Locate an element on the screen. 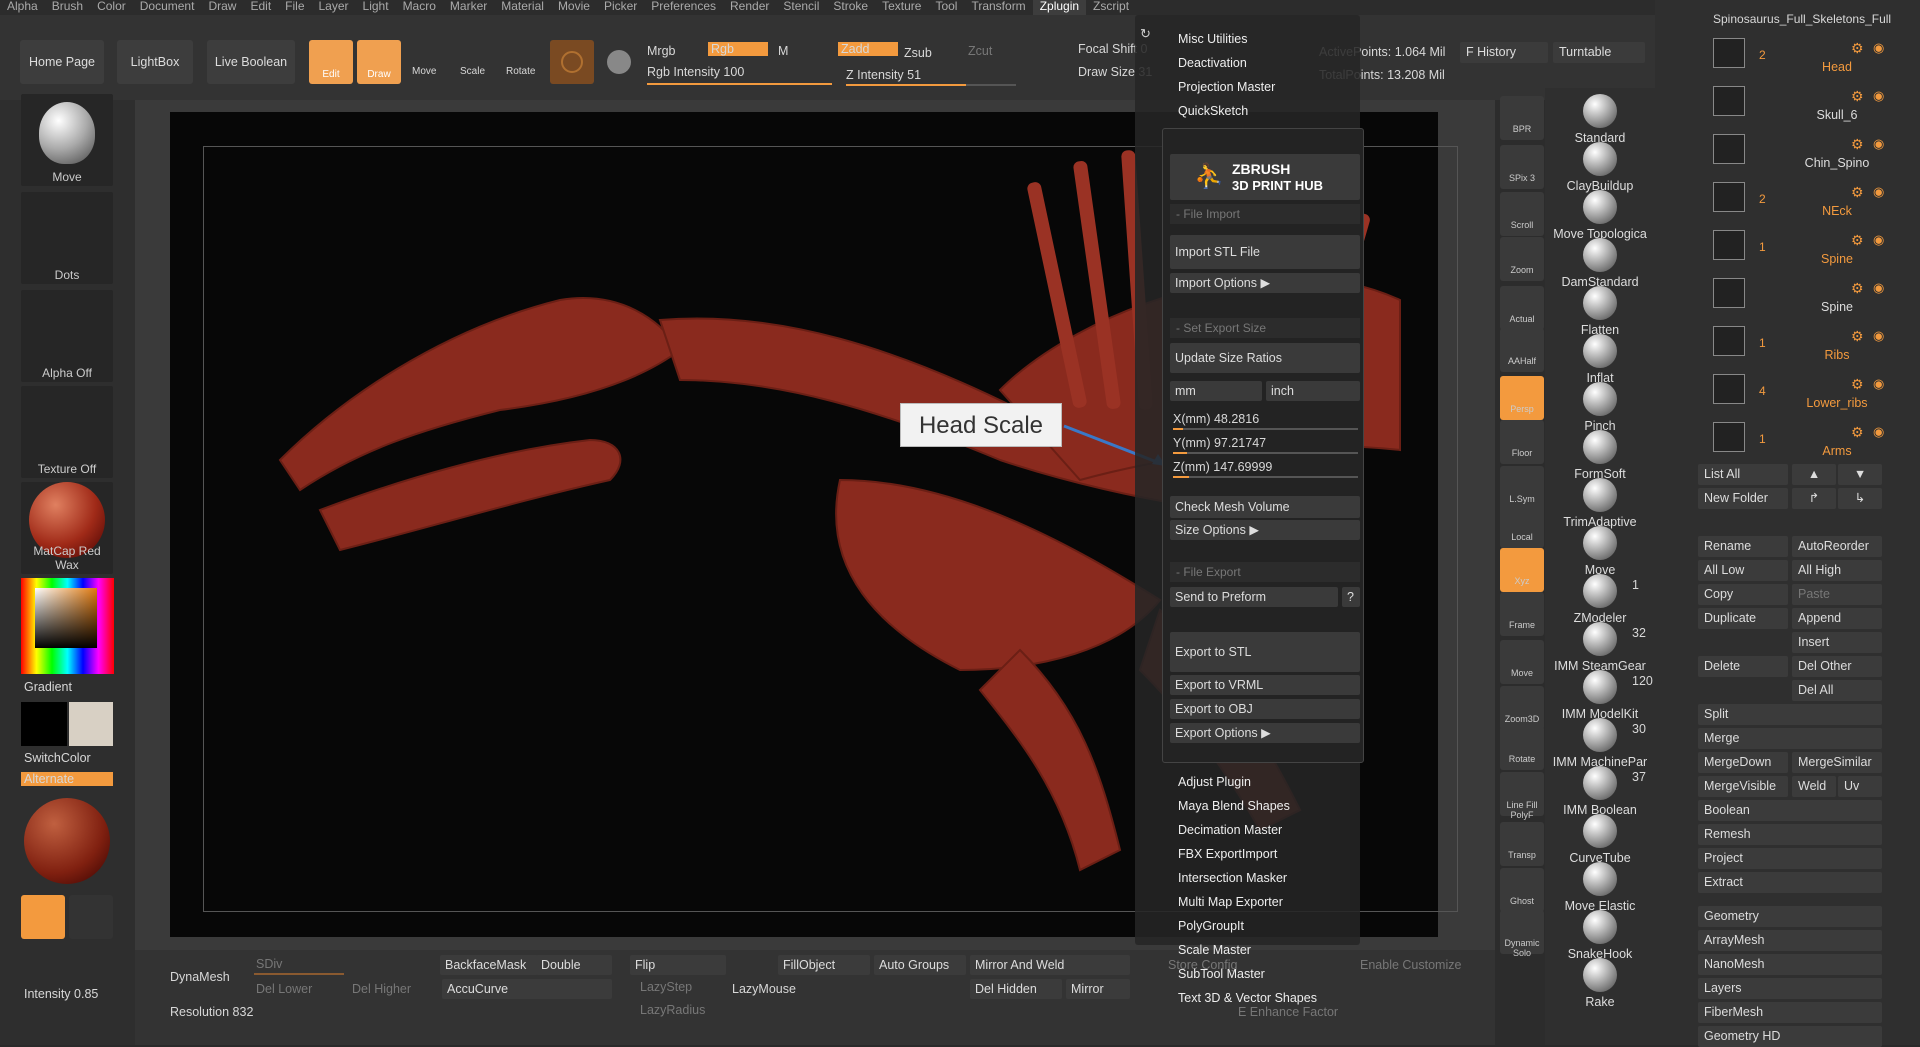  zplugin-item-projection-master: Projection Master is located at coordinates (1226, 87).